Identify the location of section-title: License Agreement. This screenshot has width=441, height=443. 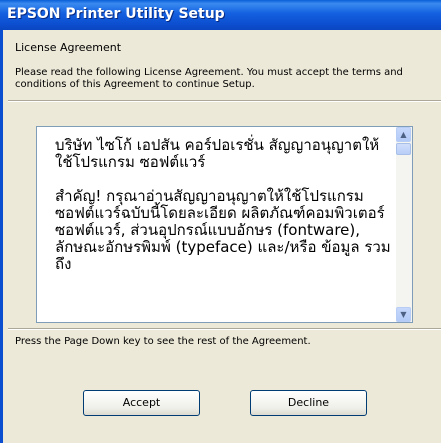
(68, 47).